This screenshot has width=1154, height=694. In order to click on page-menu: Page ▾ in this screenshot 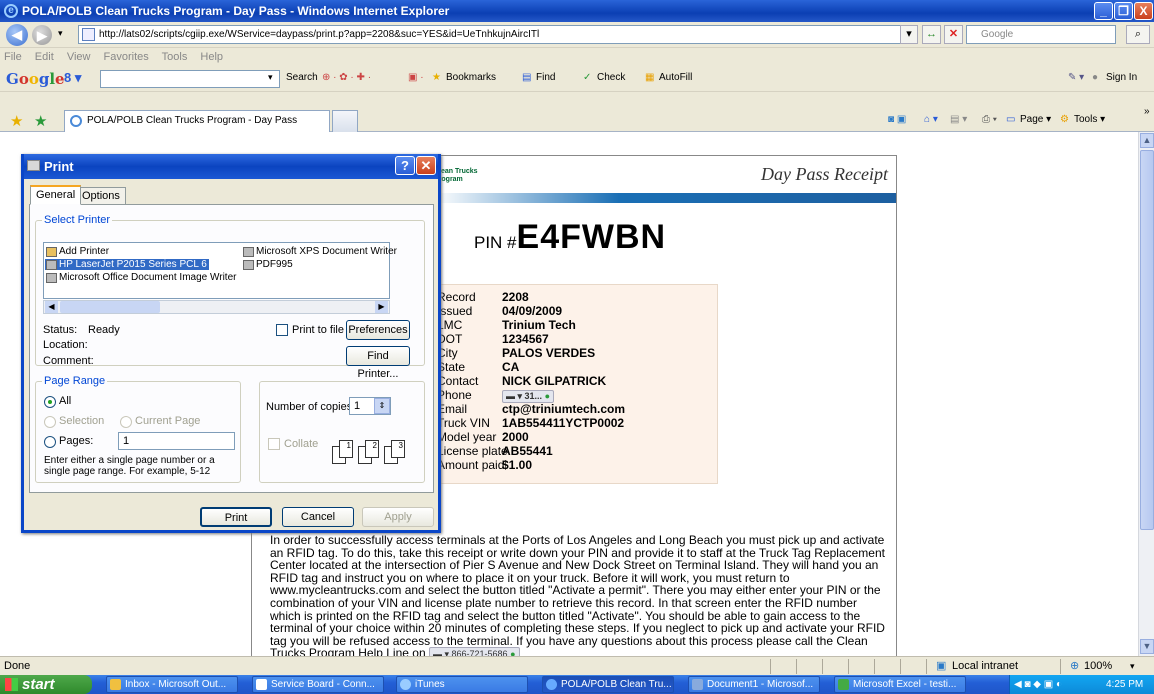, I will do `click(1035, 119)`.